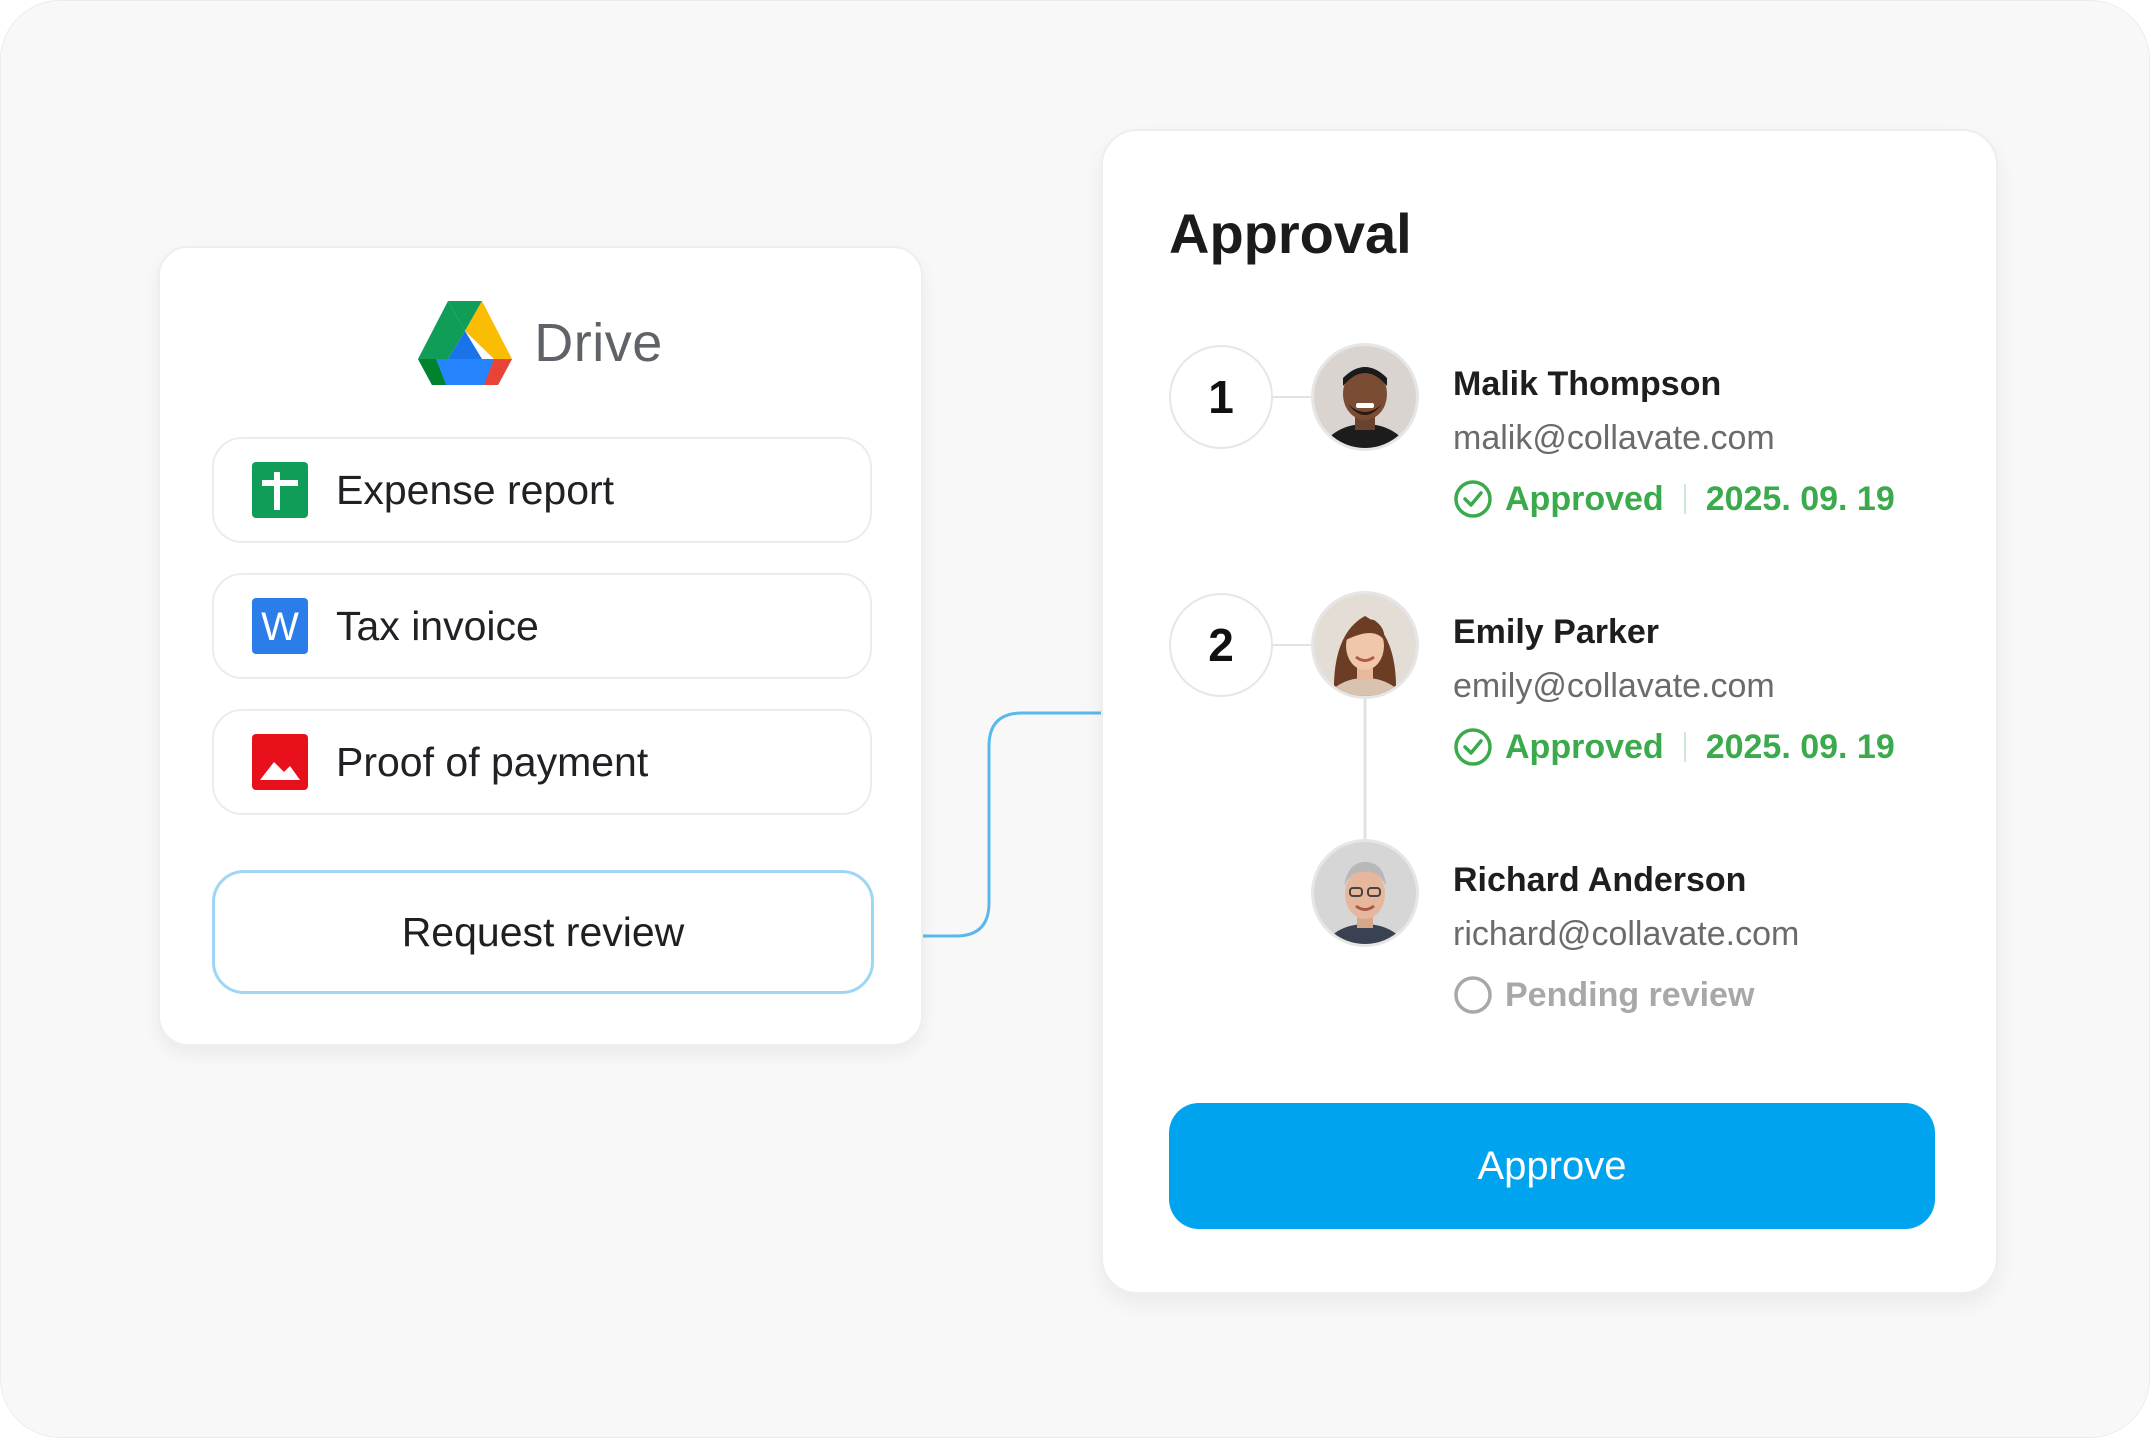  I want to click on request-review-button: Request review, so click(543, 932).